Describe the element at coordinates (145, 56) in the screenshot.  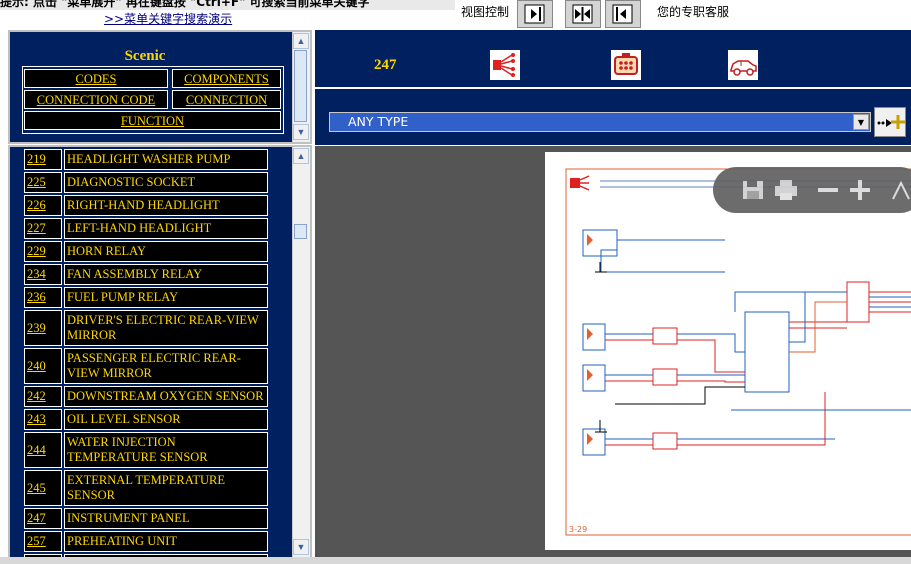
I see `model-title: Scenic` at that location.